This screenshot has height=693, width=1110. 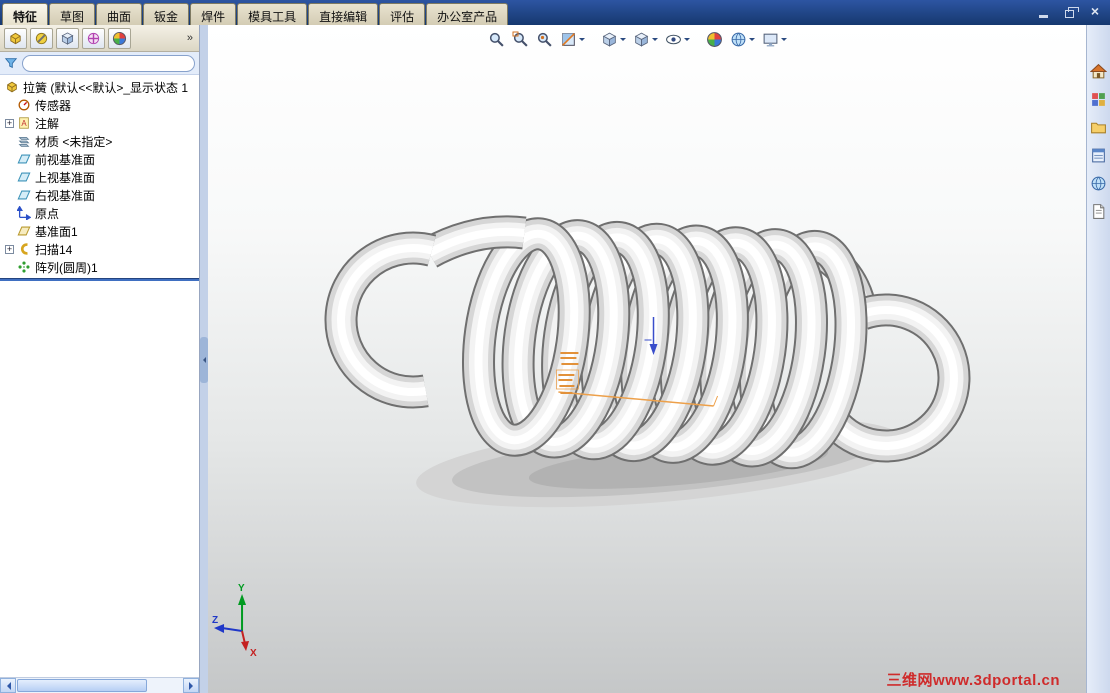 I want to click on tab-sheet-metal: 钣金, so click(x=166, y=14).